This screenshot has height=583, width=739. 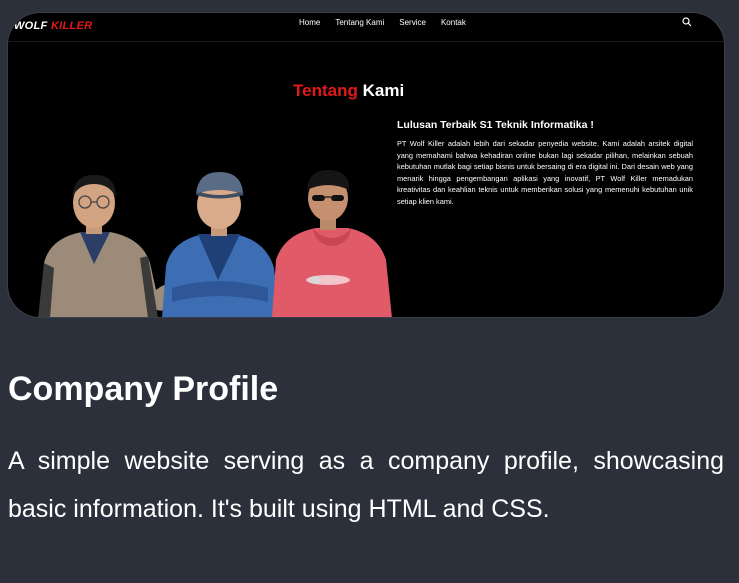 What do you see at coordinates (412, 22) in the screenshot?
I see `nav-link-service: Service` at bounding box center [412, 22].